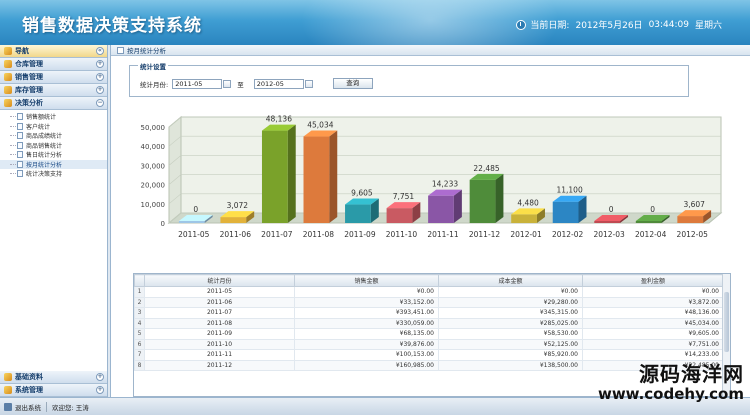 The width and height of the screenshot is (750, 415). What do you see at coordinates (510, 302) in the screenshot?
I see `cell-cost: ¥29,280.00` at bounding box center [510, 302].